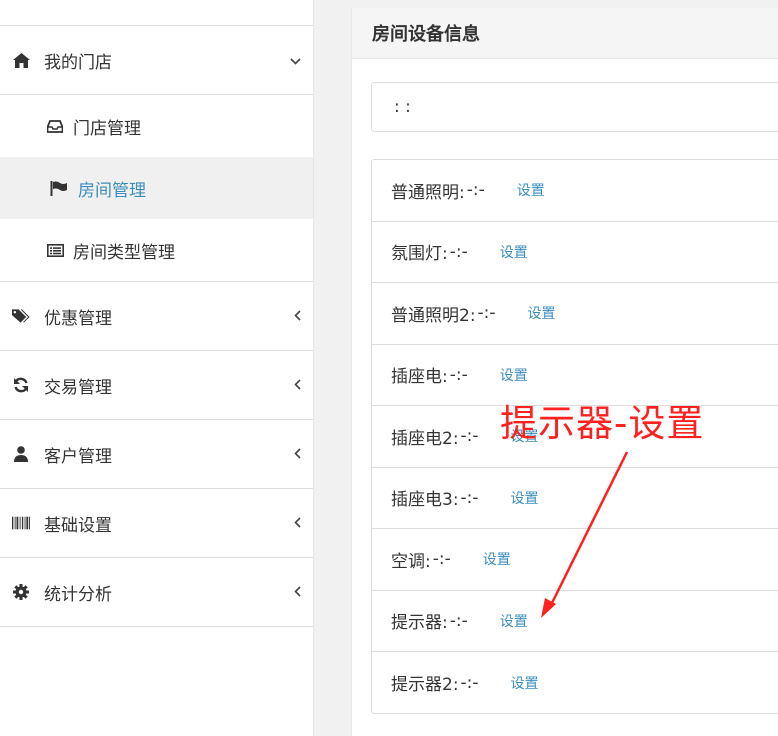 Image resolution: width=778 pixels, height=736 pixels. I want to click on device-name: 普通照明:, so click(428, 192).